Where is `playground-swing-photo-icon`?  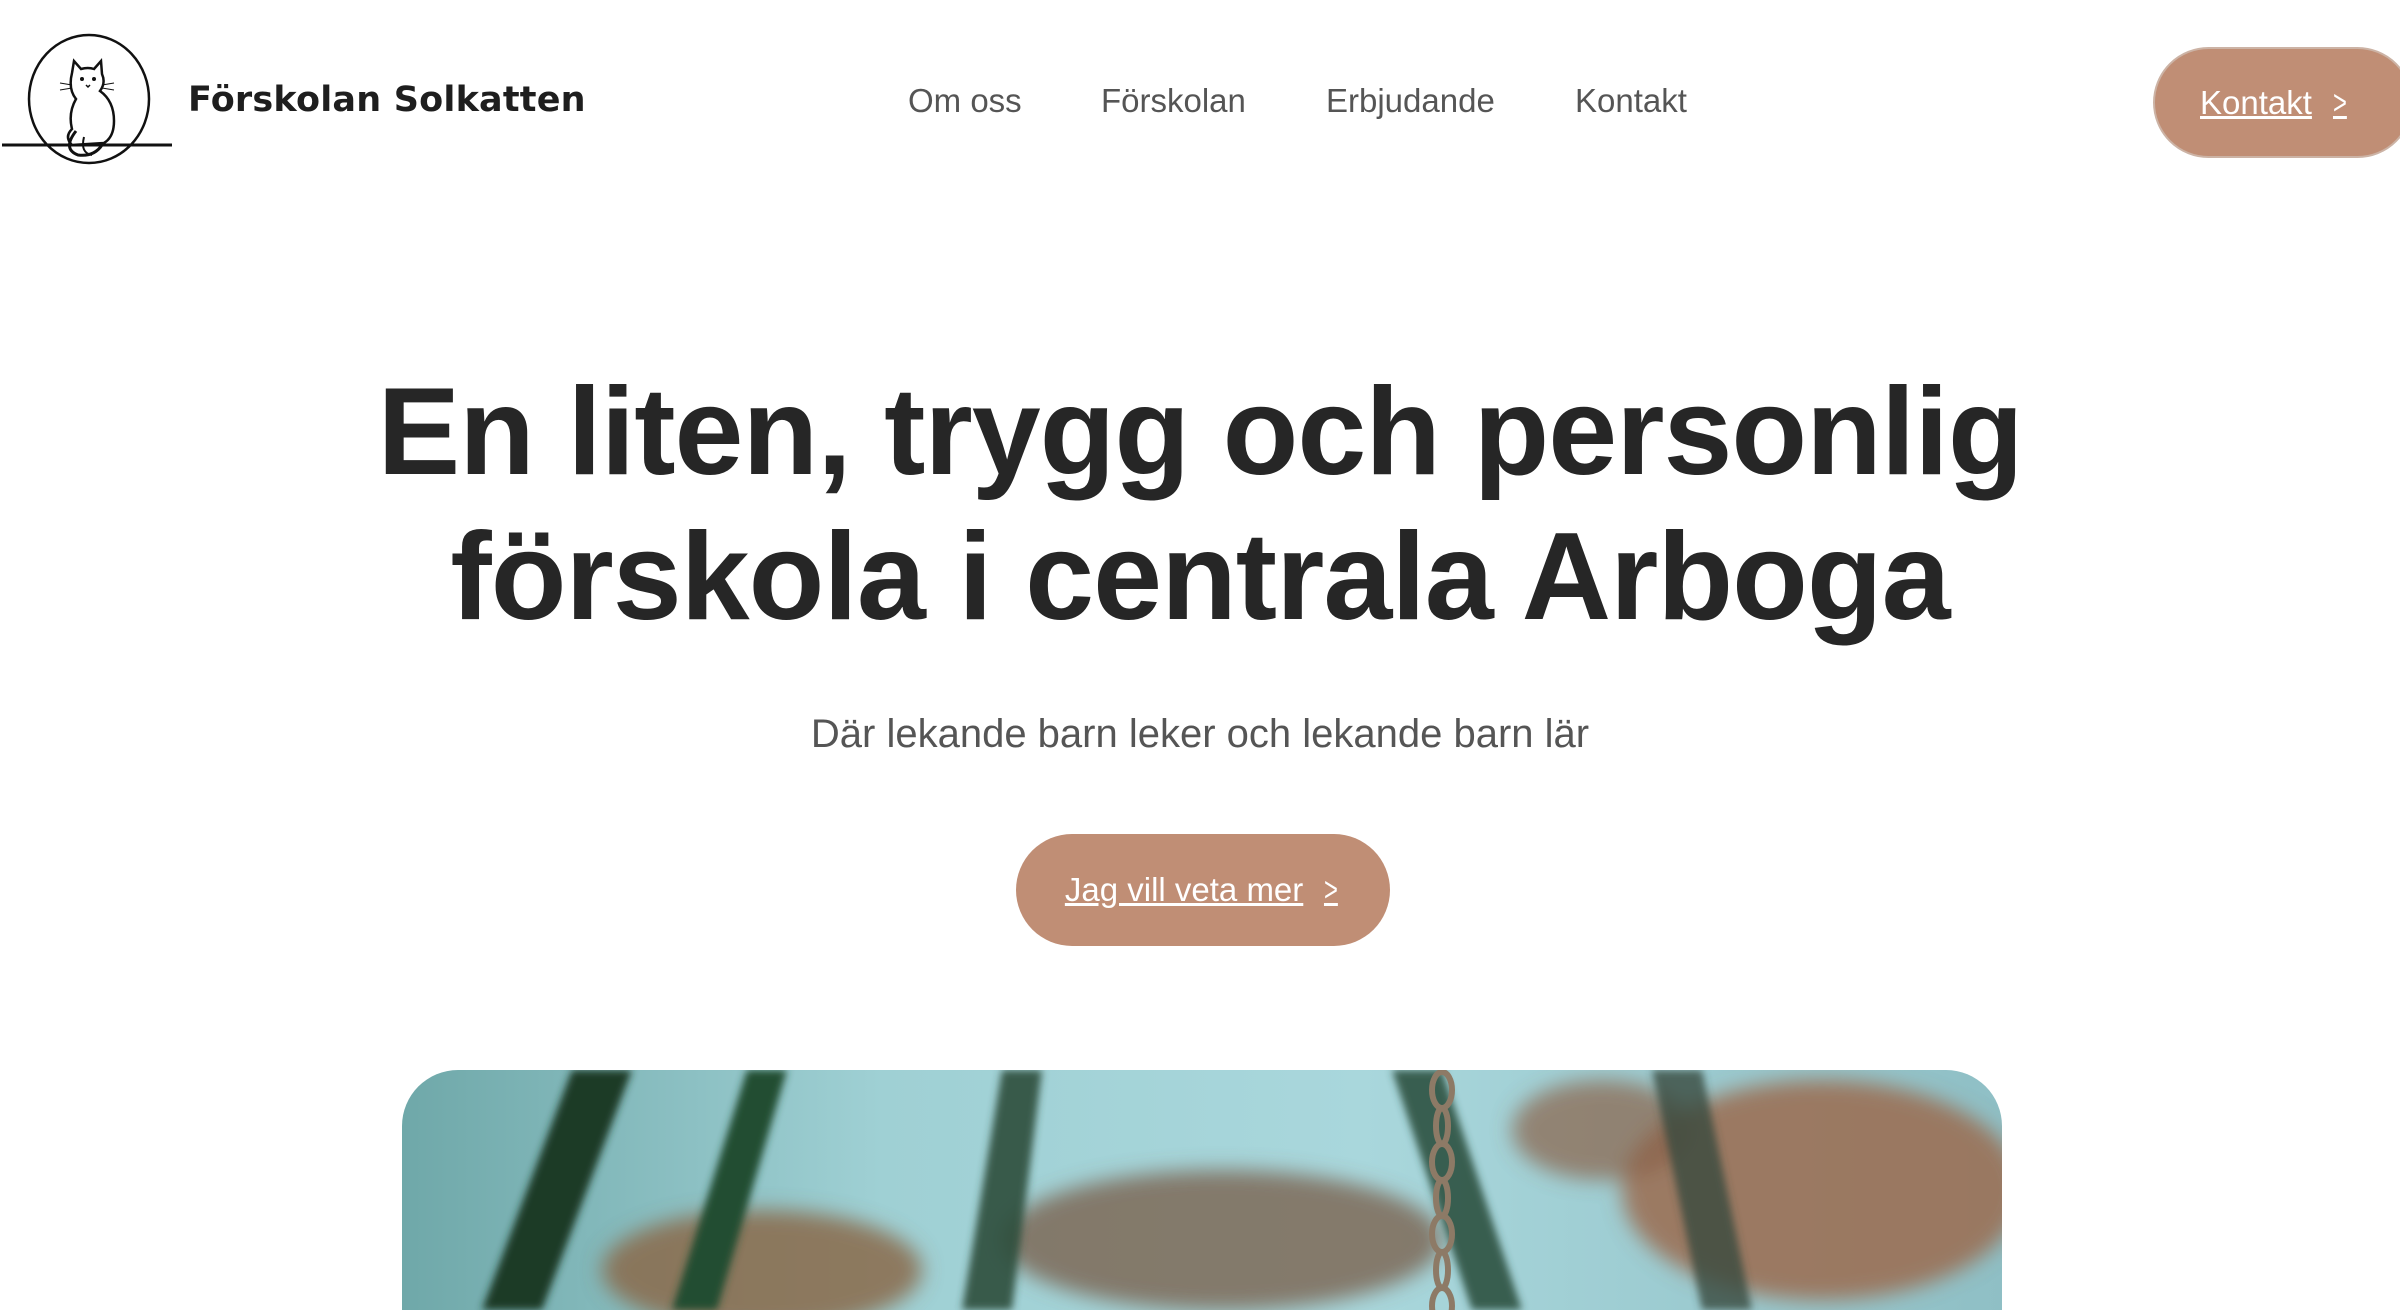 playground-swing-photo-icon is located at coordinates (1202, 1190).